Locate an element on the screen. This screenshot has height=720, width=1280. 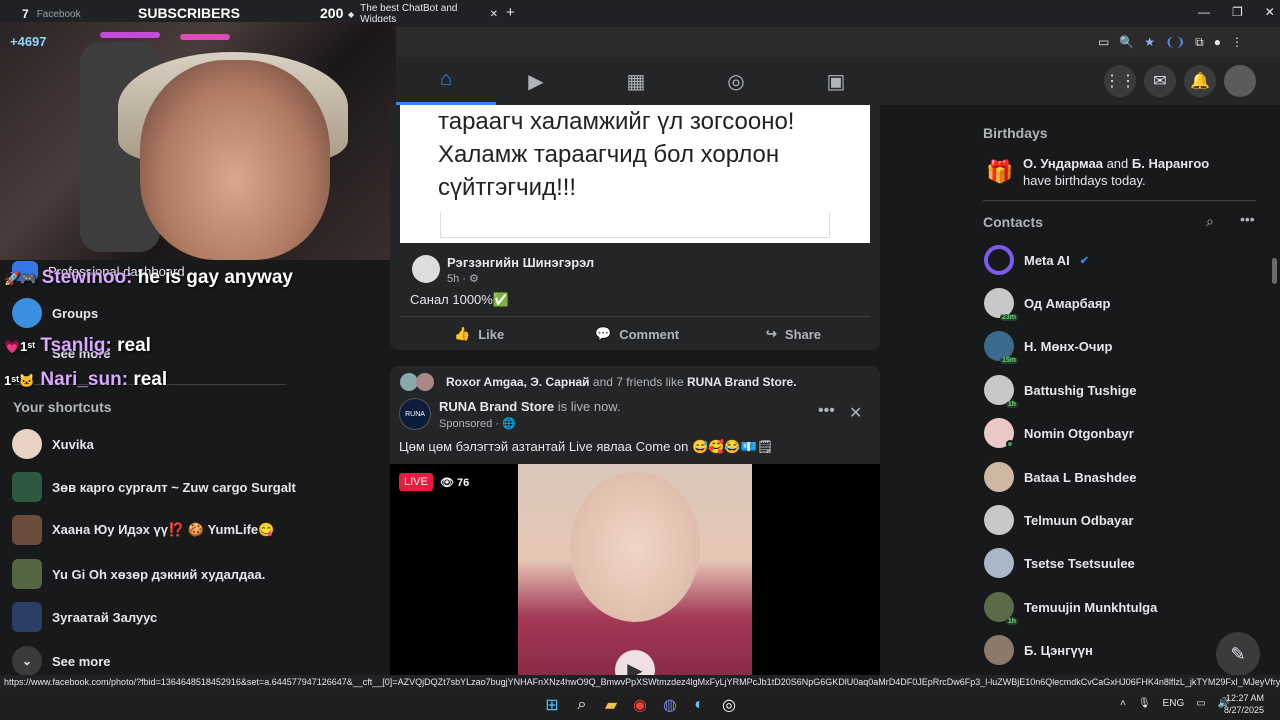
sidebar-item-groups: Groups is located at coordinates (55, 313).